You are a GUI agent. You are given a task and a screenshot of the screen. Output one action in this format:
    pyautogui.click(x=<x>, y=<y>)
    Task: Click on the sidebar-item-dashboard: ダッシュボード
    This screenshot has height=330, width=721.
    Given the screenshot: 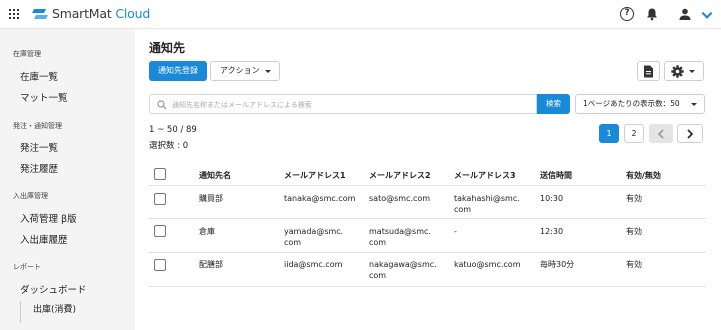 What is the action you would take?
    pyautogui.click(x=53, y=289)
    